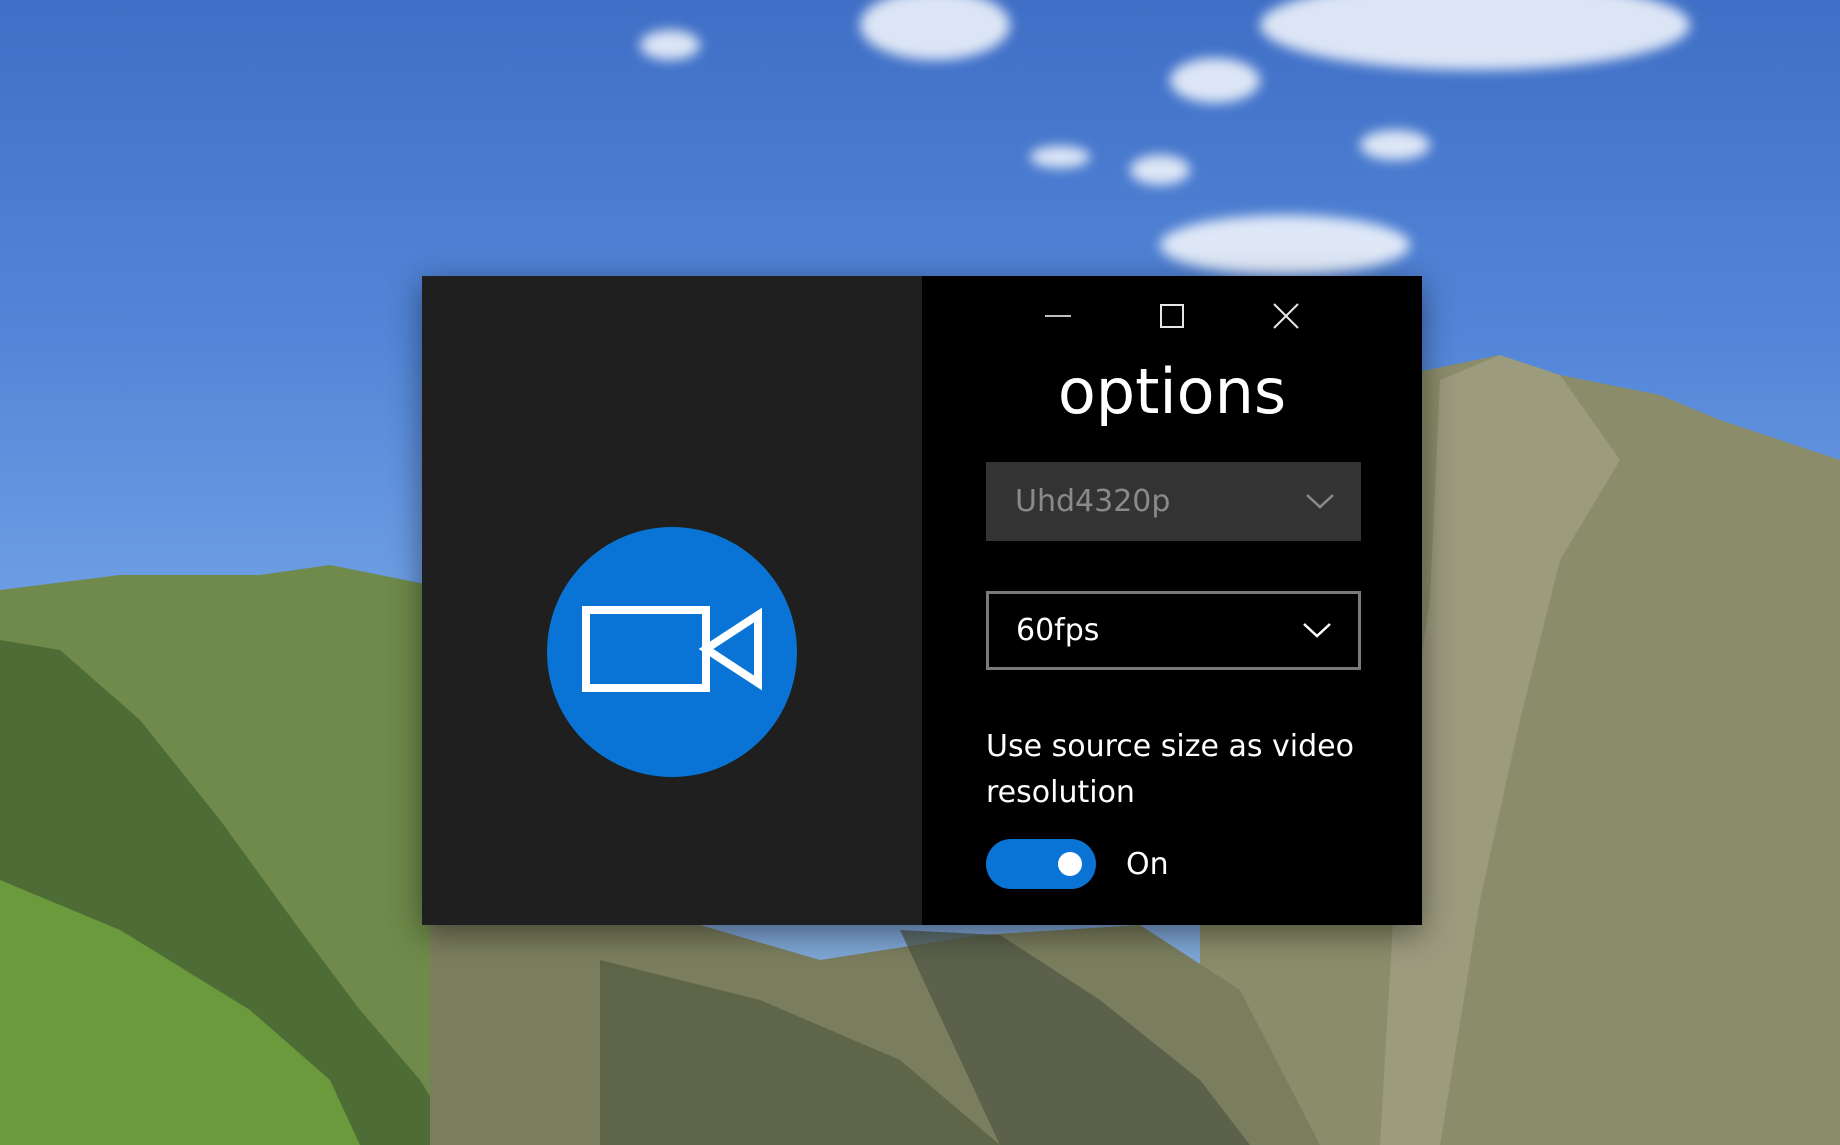  I want to click on maximize-icon, so click(1172, 316).